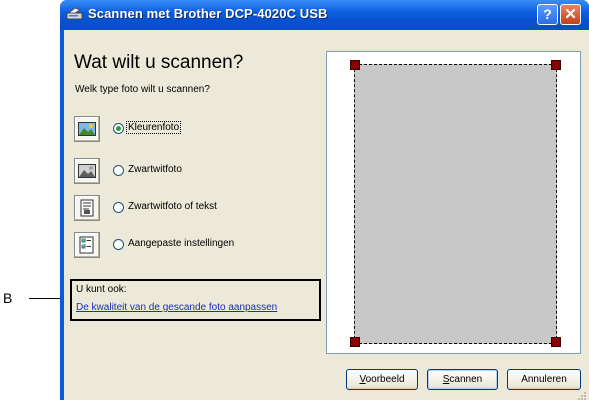 The width and height of the screenshot is (589, 406). Describe the element at coordinates (118, 244) in the screenshot. I see `radio-custom-settings` at that location.